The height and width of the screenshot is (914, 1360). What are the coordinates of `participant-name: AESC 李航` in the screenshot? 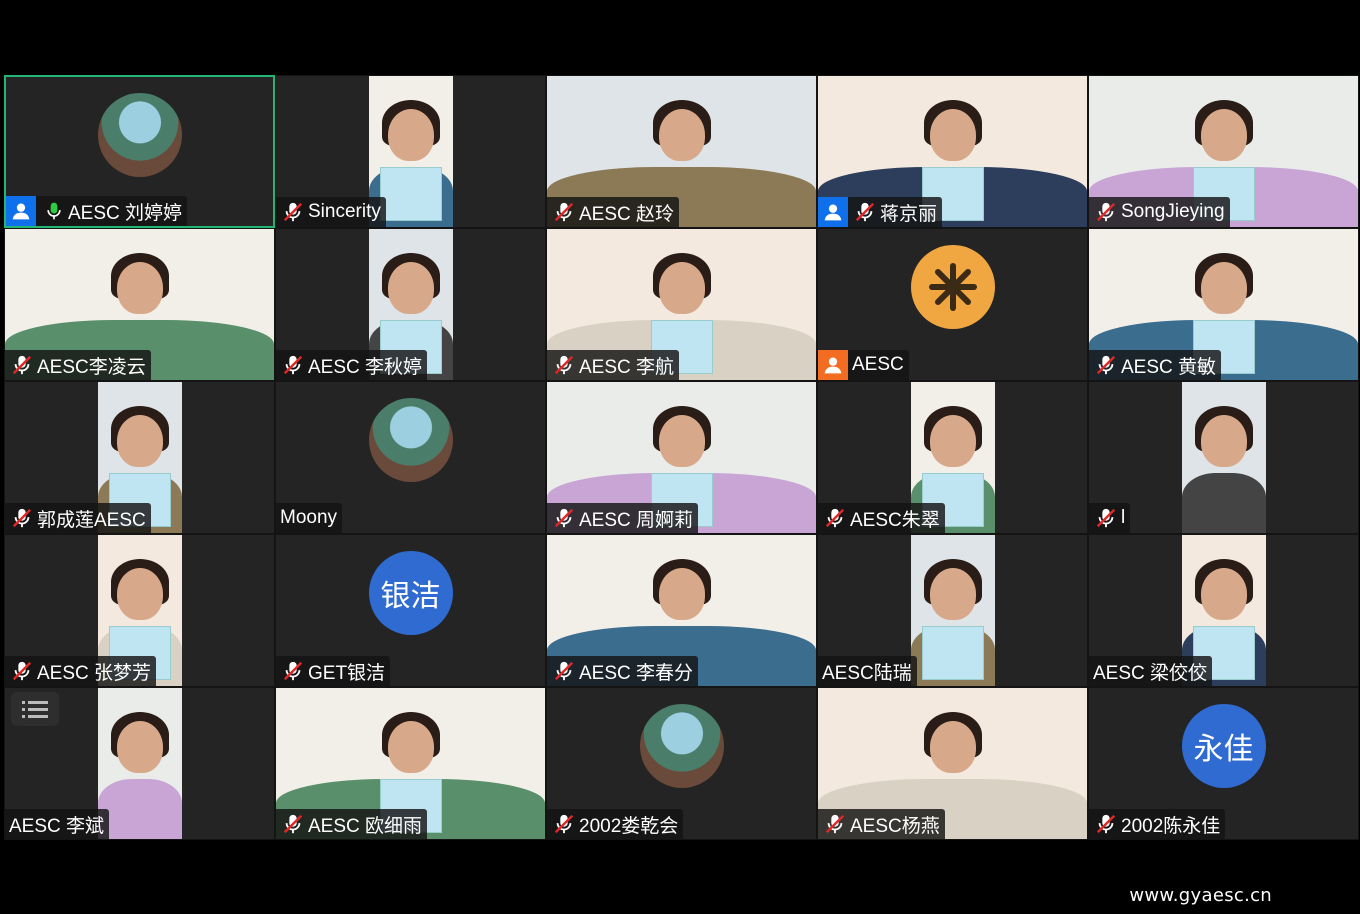 It's located at (627, 367).